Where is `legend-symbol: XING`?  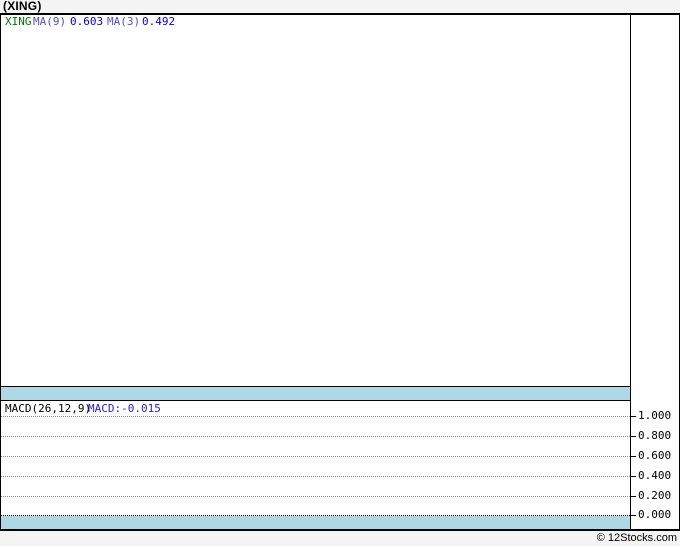
legend-symbol: XING is located at coordinates (18, 21).